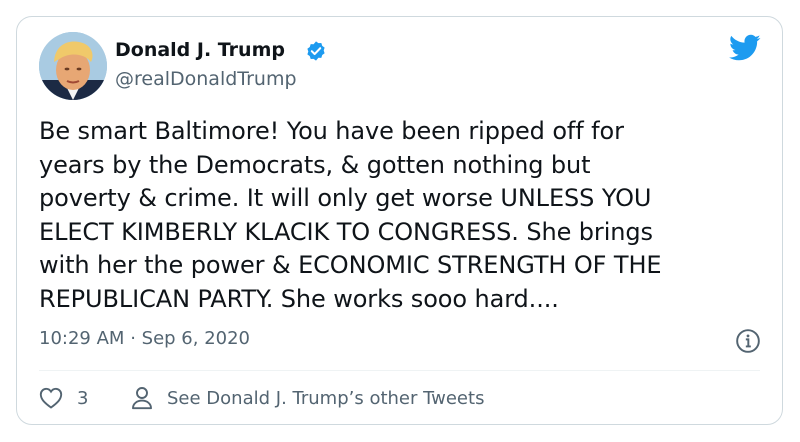 The image size is (800, 442). I want to click on see-other-tweets-label: See Donald J. Trump’s other Tweets, so click(326, 398).